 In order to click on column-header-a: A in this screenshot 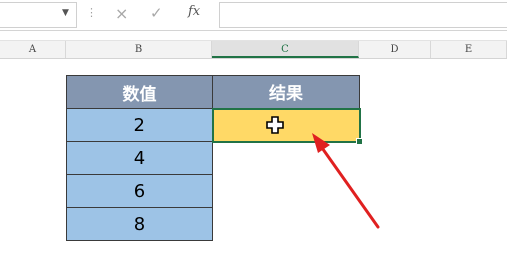, I will do `click(33, 49)`.